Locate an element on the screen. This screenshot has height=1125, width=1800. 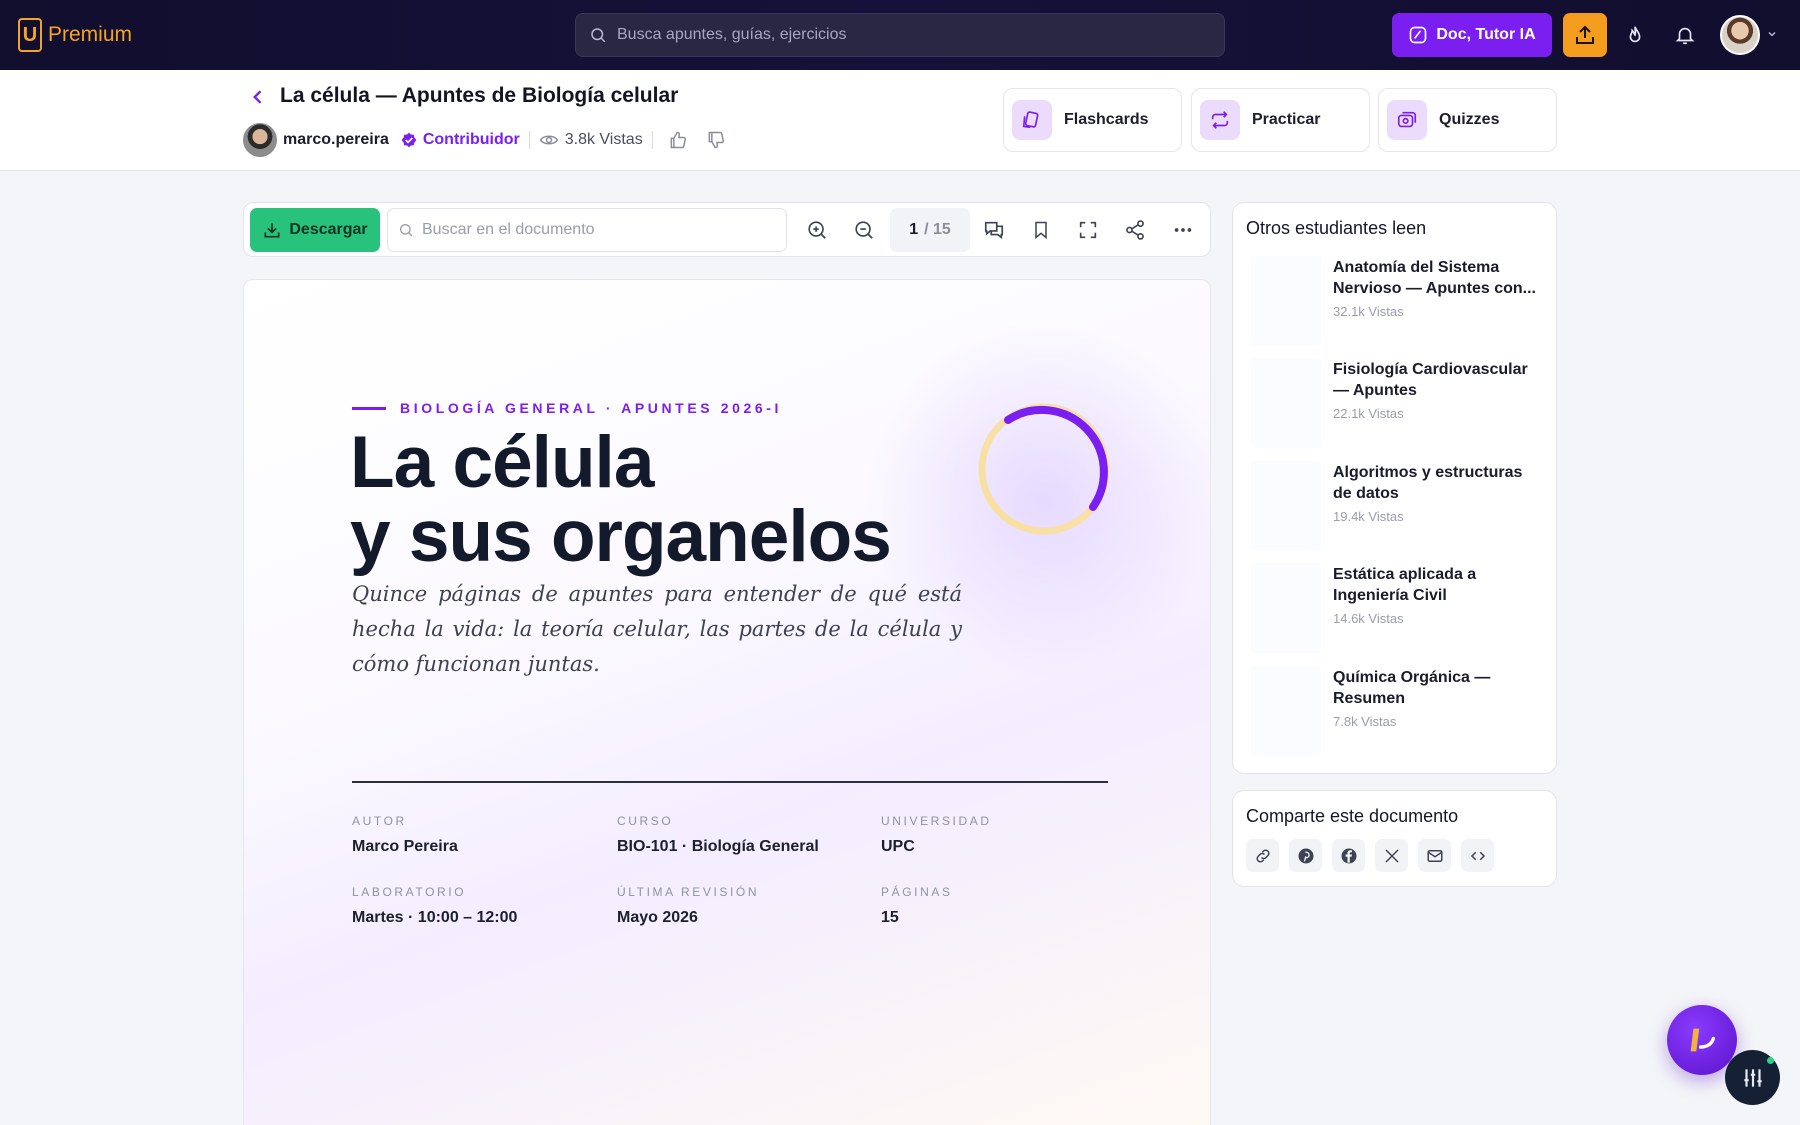
info-label: PÁGINAS is located at coordinates (917, 892).